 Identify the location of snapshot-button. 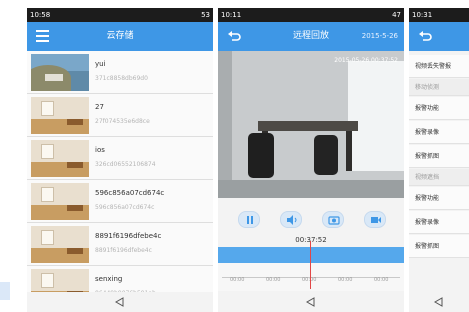
(333, 219).